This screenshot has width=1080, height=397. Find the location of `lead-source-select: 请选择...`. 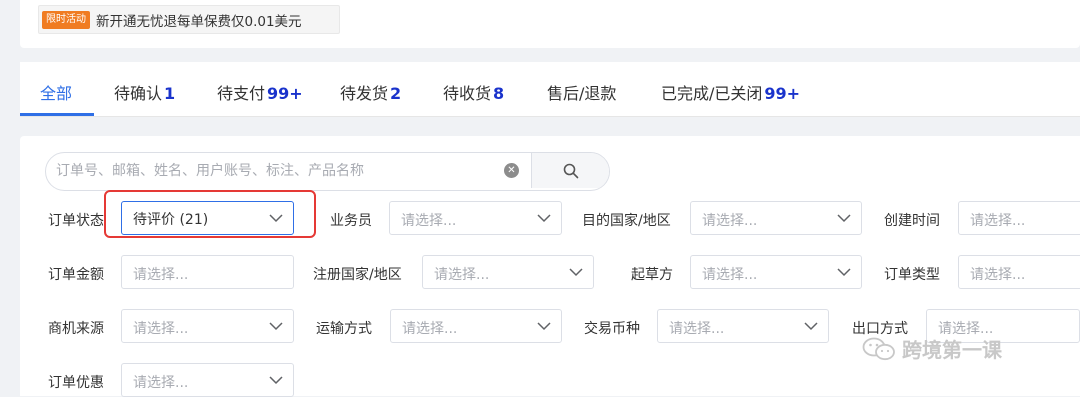

lead-source-select: 请选择... is located at coordinates (207, 326).